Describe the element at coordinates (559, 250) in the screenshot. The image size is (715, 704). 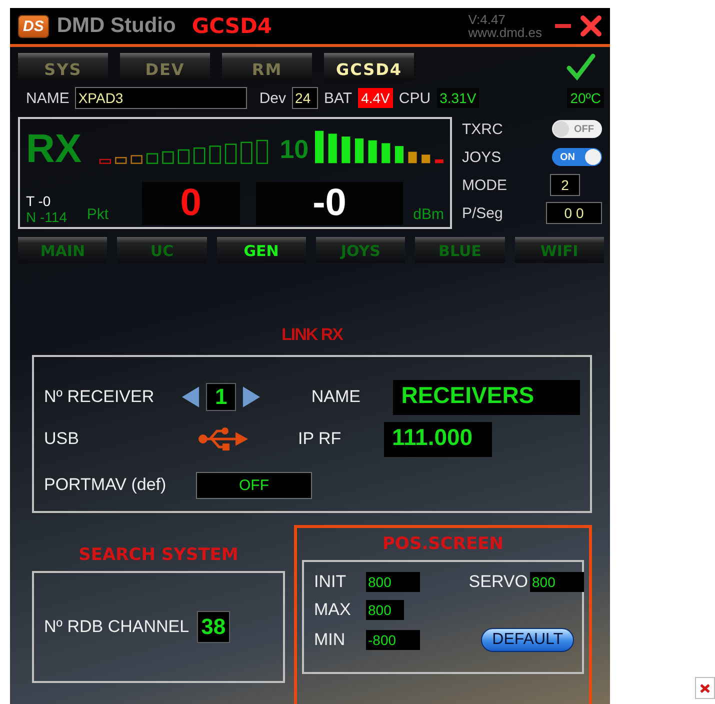
I see `tab: WIFI` at that location.